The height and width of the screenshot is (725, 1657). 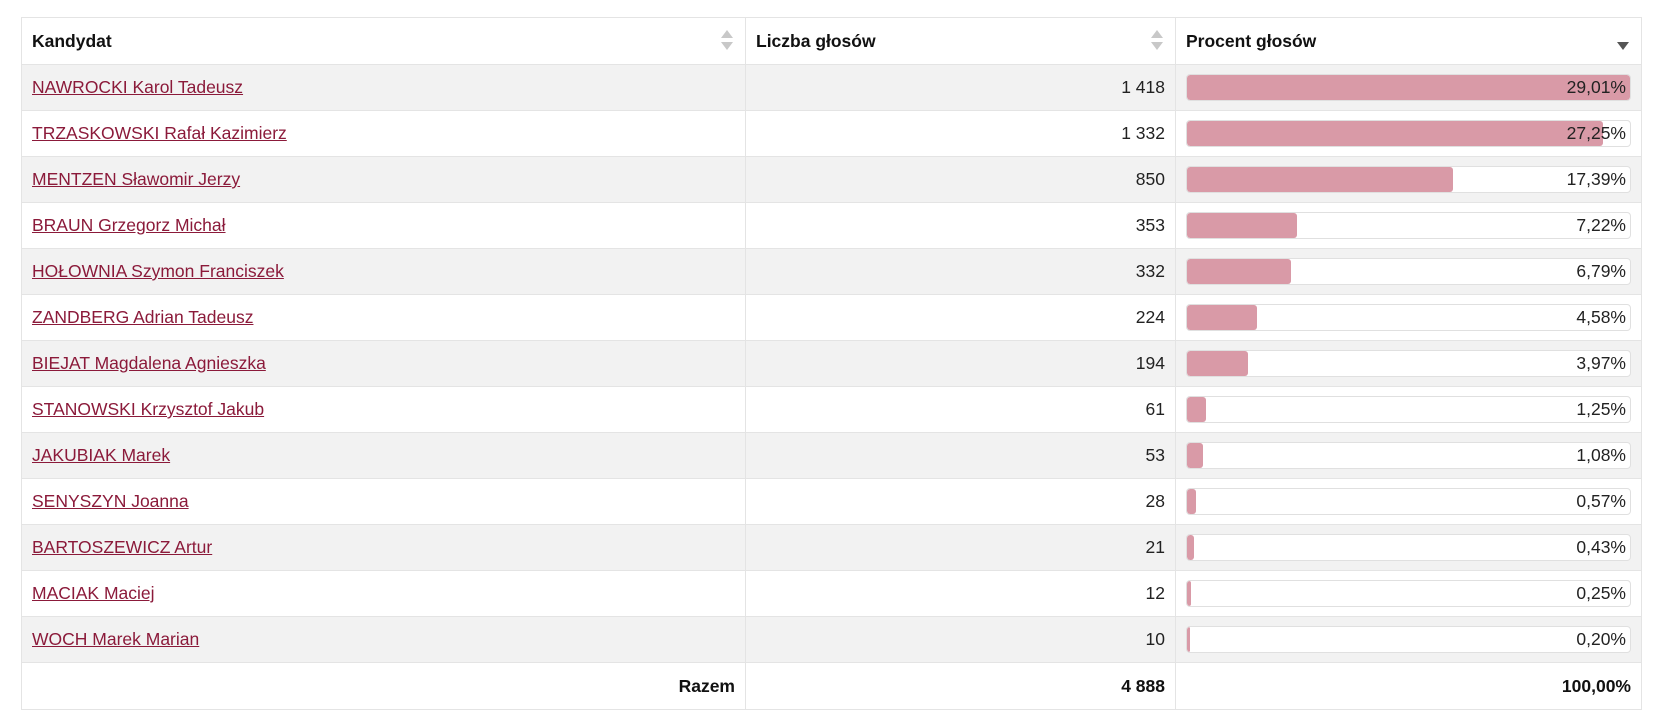 I want to click on table-header-row: Kandydat Liczba głosów Procent głosów, so click(x=831, y=41).